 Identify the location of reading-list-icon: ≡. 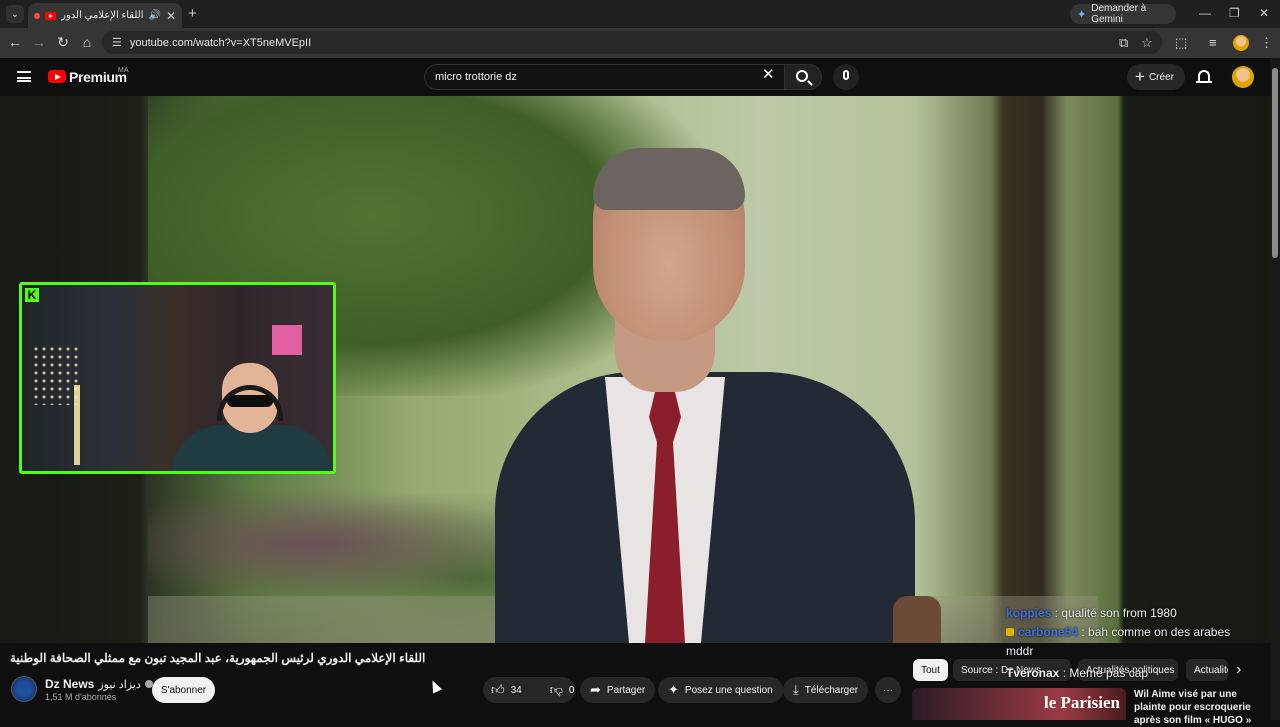
(1213, 42).